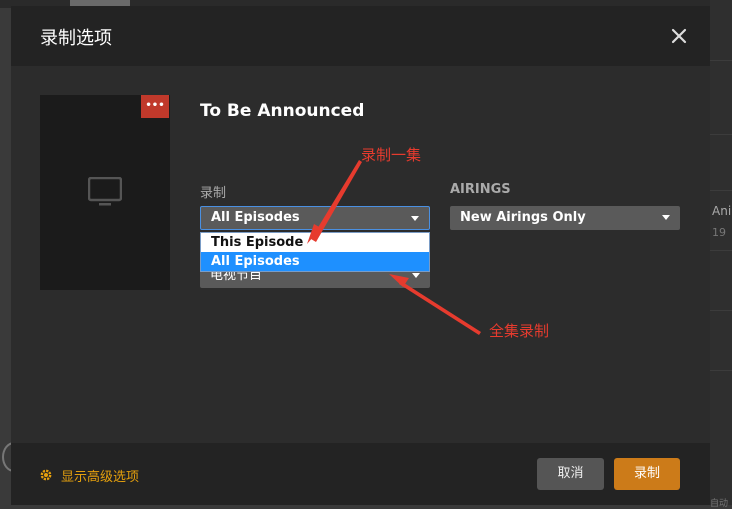  What do you see at coordinates (719, 232) in the screenshot?
I see `background-text: 19` at bounding box center [719, 232].